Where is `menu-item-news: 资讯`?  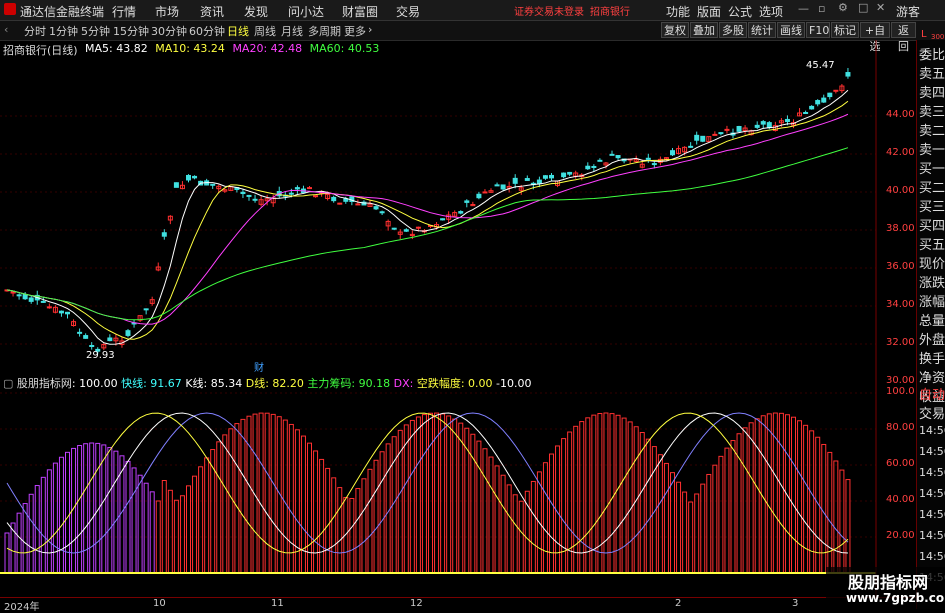
menu-item-news: 资讯 is located at coordinates (212, 11).